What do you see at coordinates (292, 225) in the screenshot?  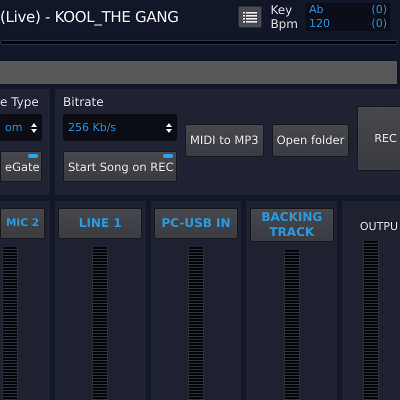 I see `channel-button: BACKING TRACK` at bounding box center [292, 225].